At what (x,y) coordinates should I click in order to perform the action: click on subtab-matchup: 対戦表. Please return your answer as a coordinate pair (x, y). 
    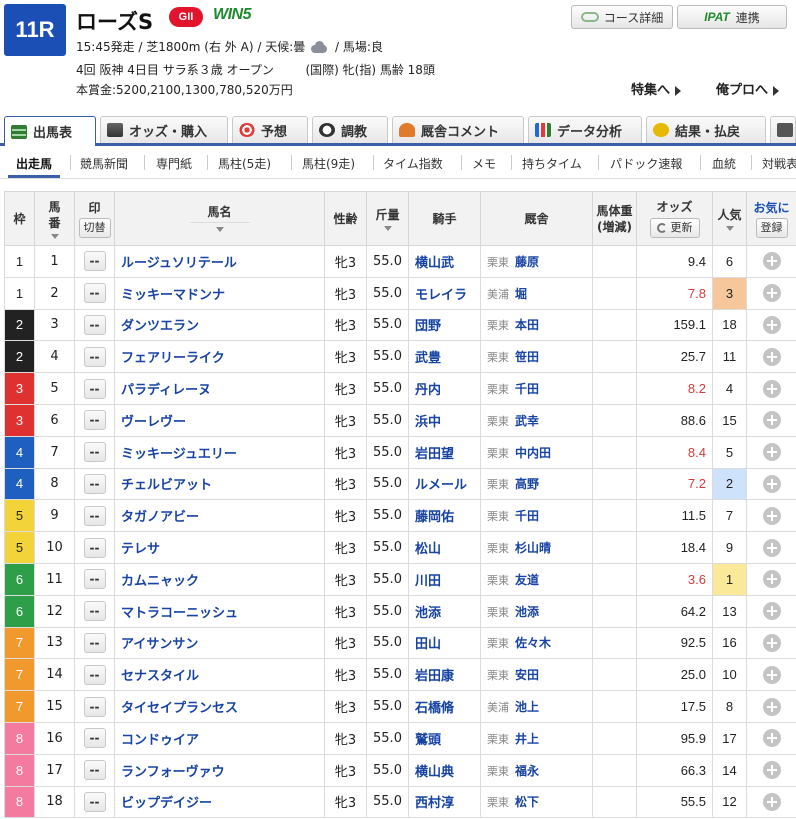
    Looking at the image, I should click on (779, 163).